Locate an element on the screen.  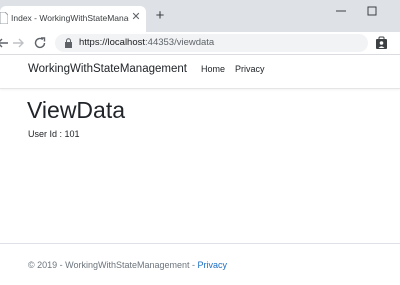
profile-icon is located at coordinates (381, 43).